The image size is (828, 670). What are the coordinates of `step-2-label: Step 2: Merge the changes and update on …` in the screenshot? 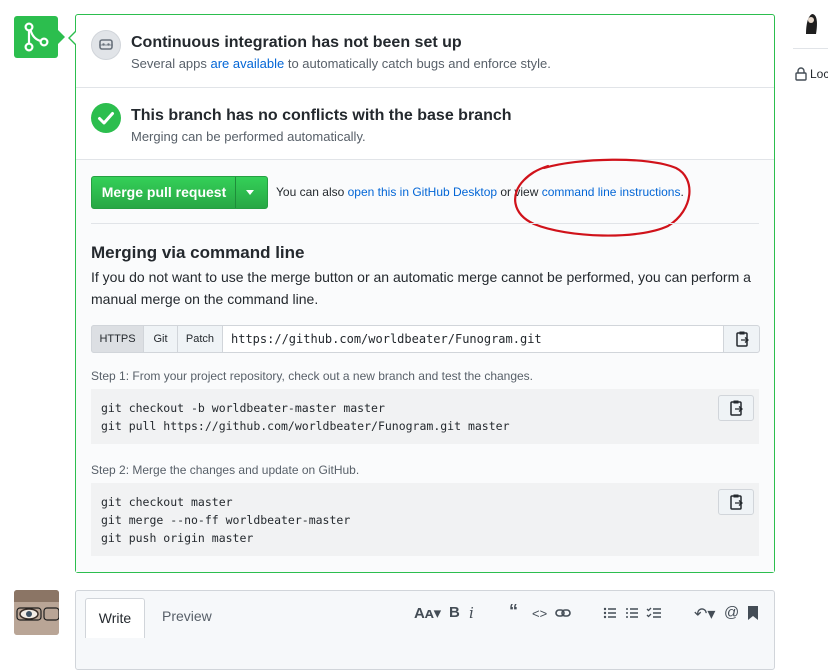 It's located at (225, 470).